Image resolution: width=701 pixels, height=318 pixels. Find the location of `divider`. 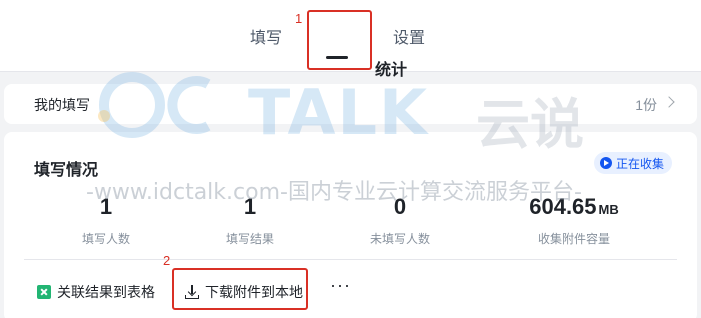

divider is located at coordinates (350, 259).